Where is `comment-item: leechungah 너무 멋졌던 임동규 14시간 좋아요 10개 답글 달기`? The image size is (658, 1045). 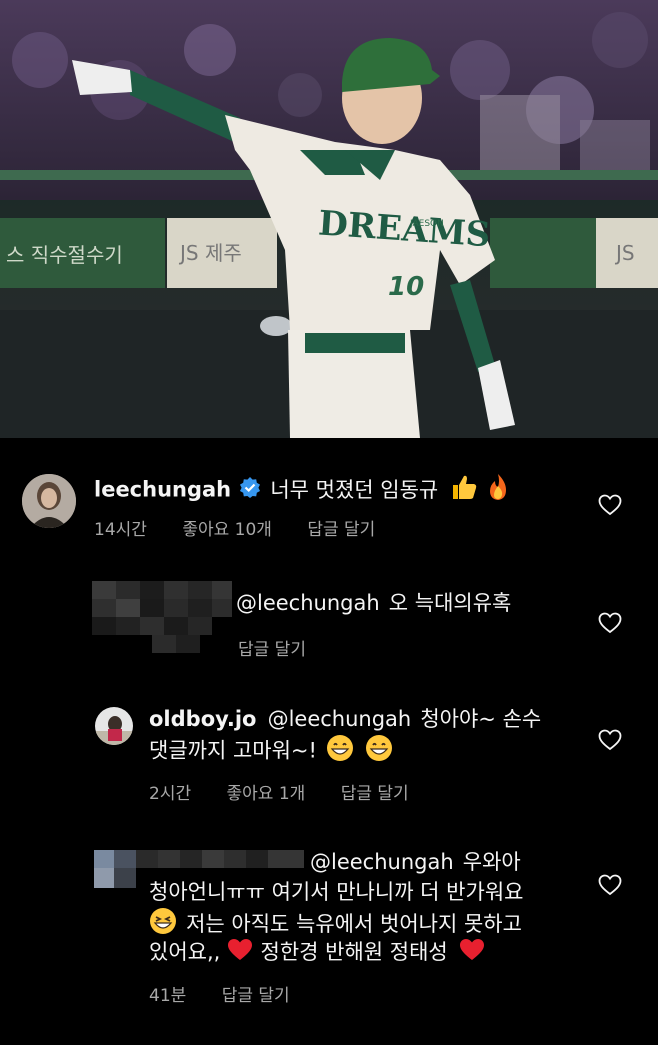
comment-item: leechungah 너무 멋졌던 임동규 14시간 좋아요 10개 답글 달기 is located at coordinates (329, 498).